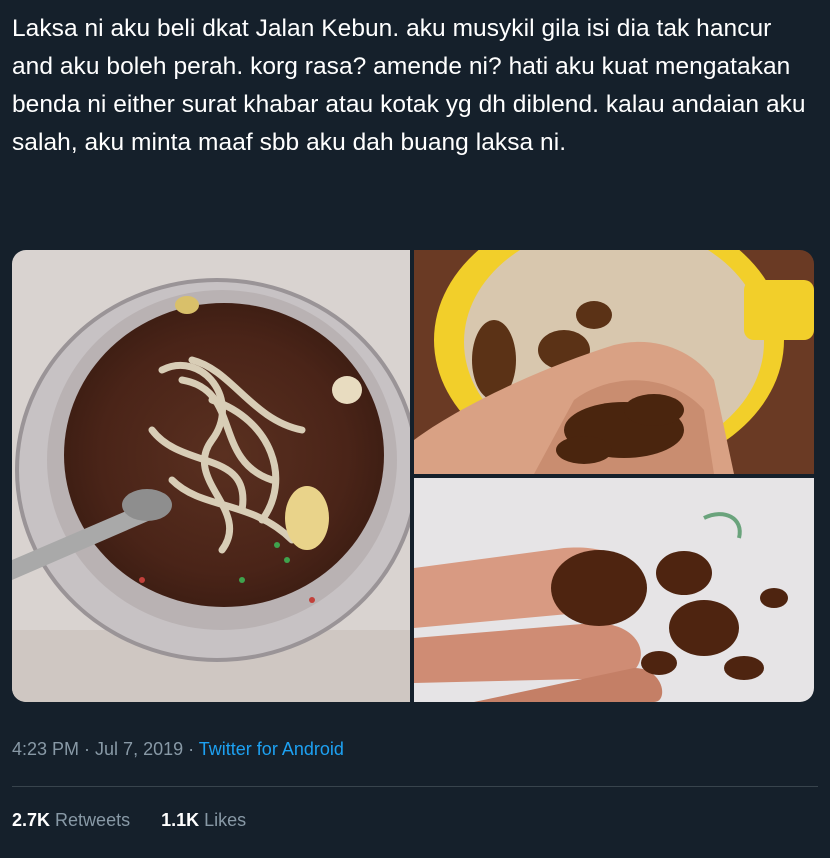  What do you see at coordinates (225, 820) in the screenshot?
I see `likes-label: Likes` at bounding box center [225, 820].